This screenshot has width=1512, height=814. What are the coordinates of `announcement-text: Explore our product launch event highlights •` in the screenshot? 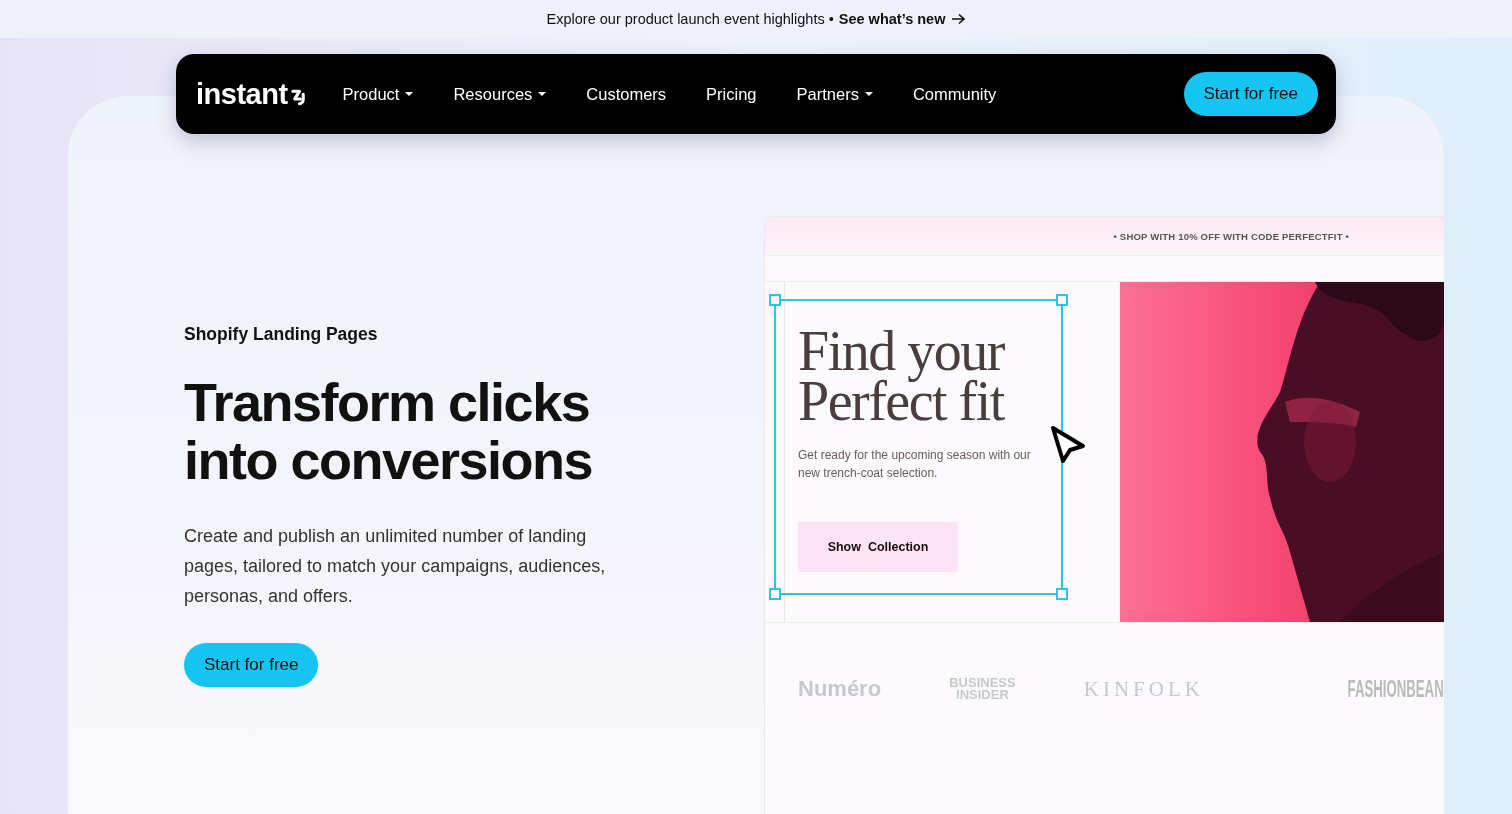 It's located at (690, 19).